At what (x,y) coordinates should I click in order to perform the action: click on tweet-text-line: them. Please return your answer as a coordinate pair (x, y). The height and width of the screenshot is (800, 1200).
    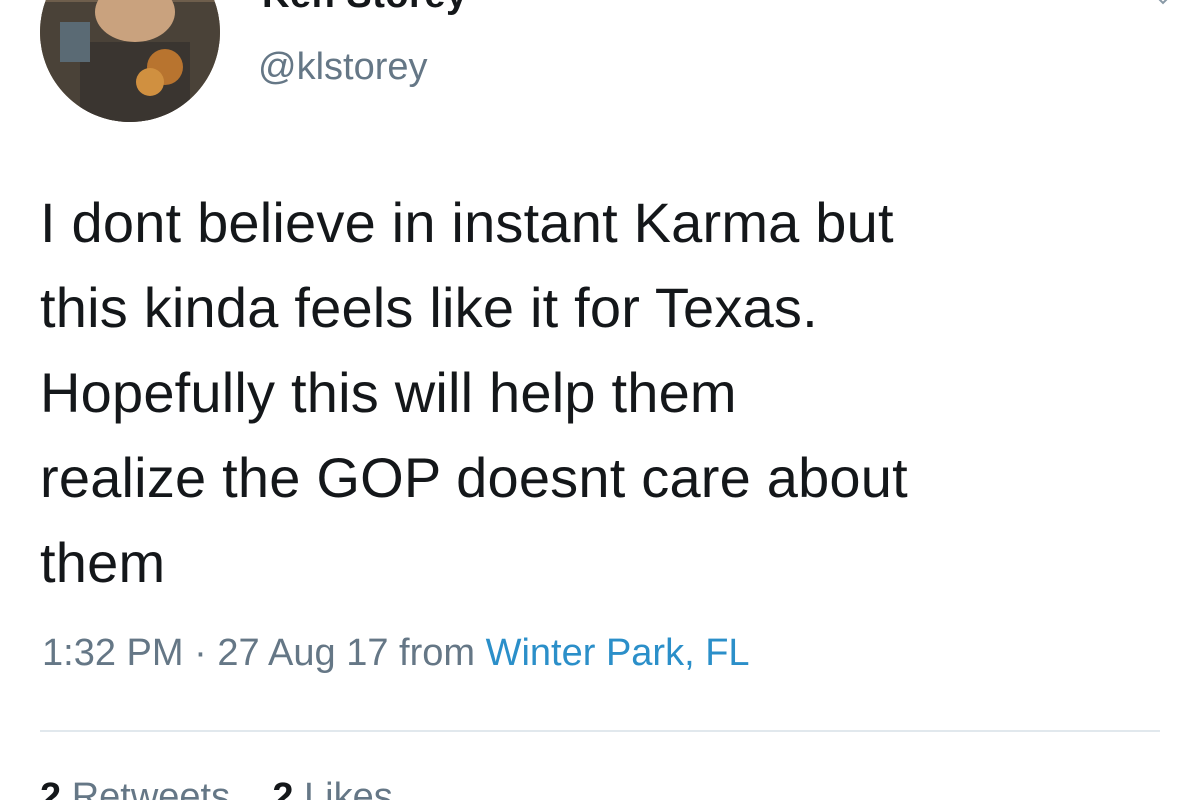
    Looking at the image, I should click on (103, 562).